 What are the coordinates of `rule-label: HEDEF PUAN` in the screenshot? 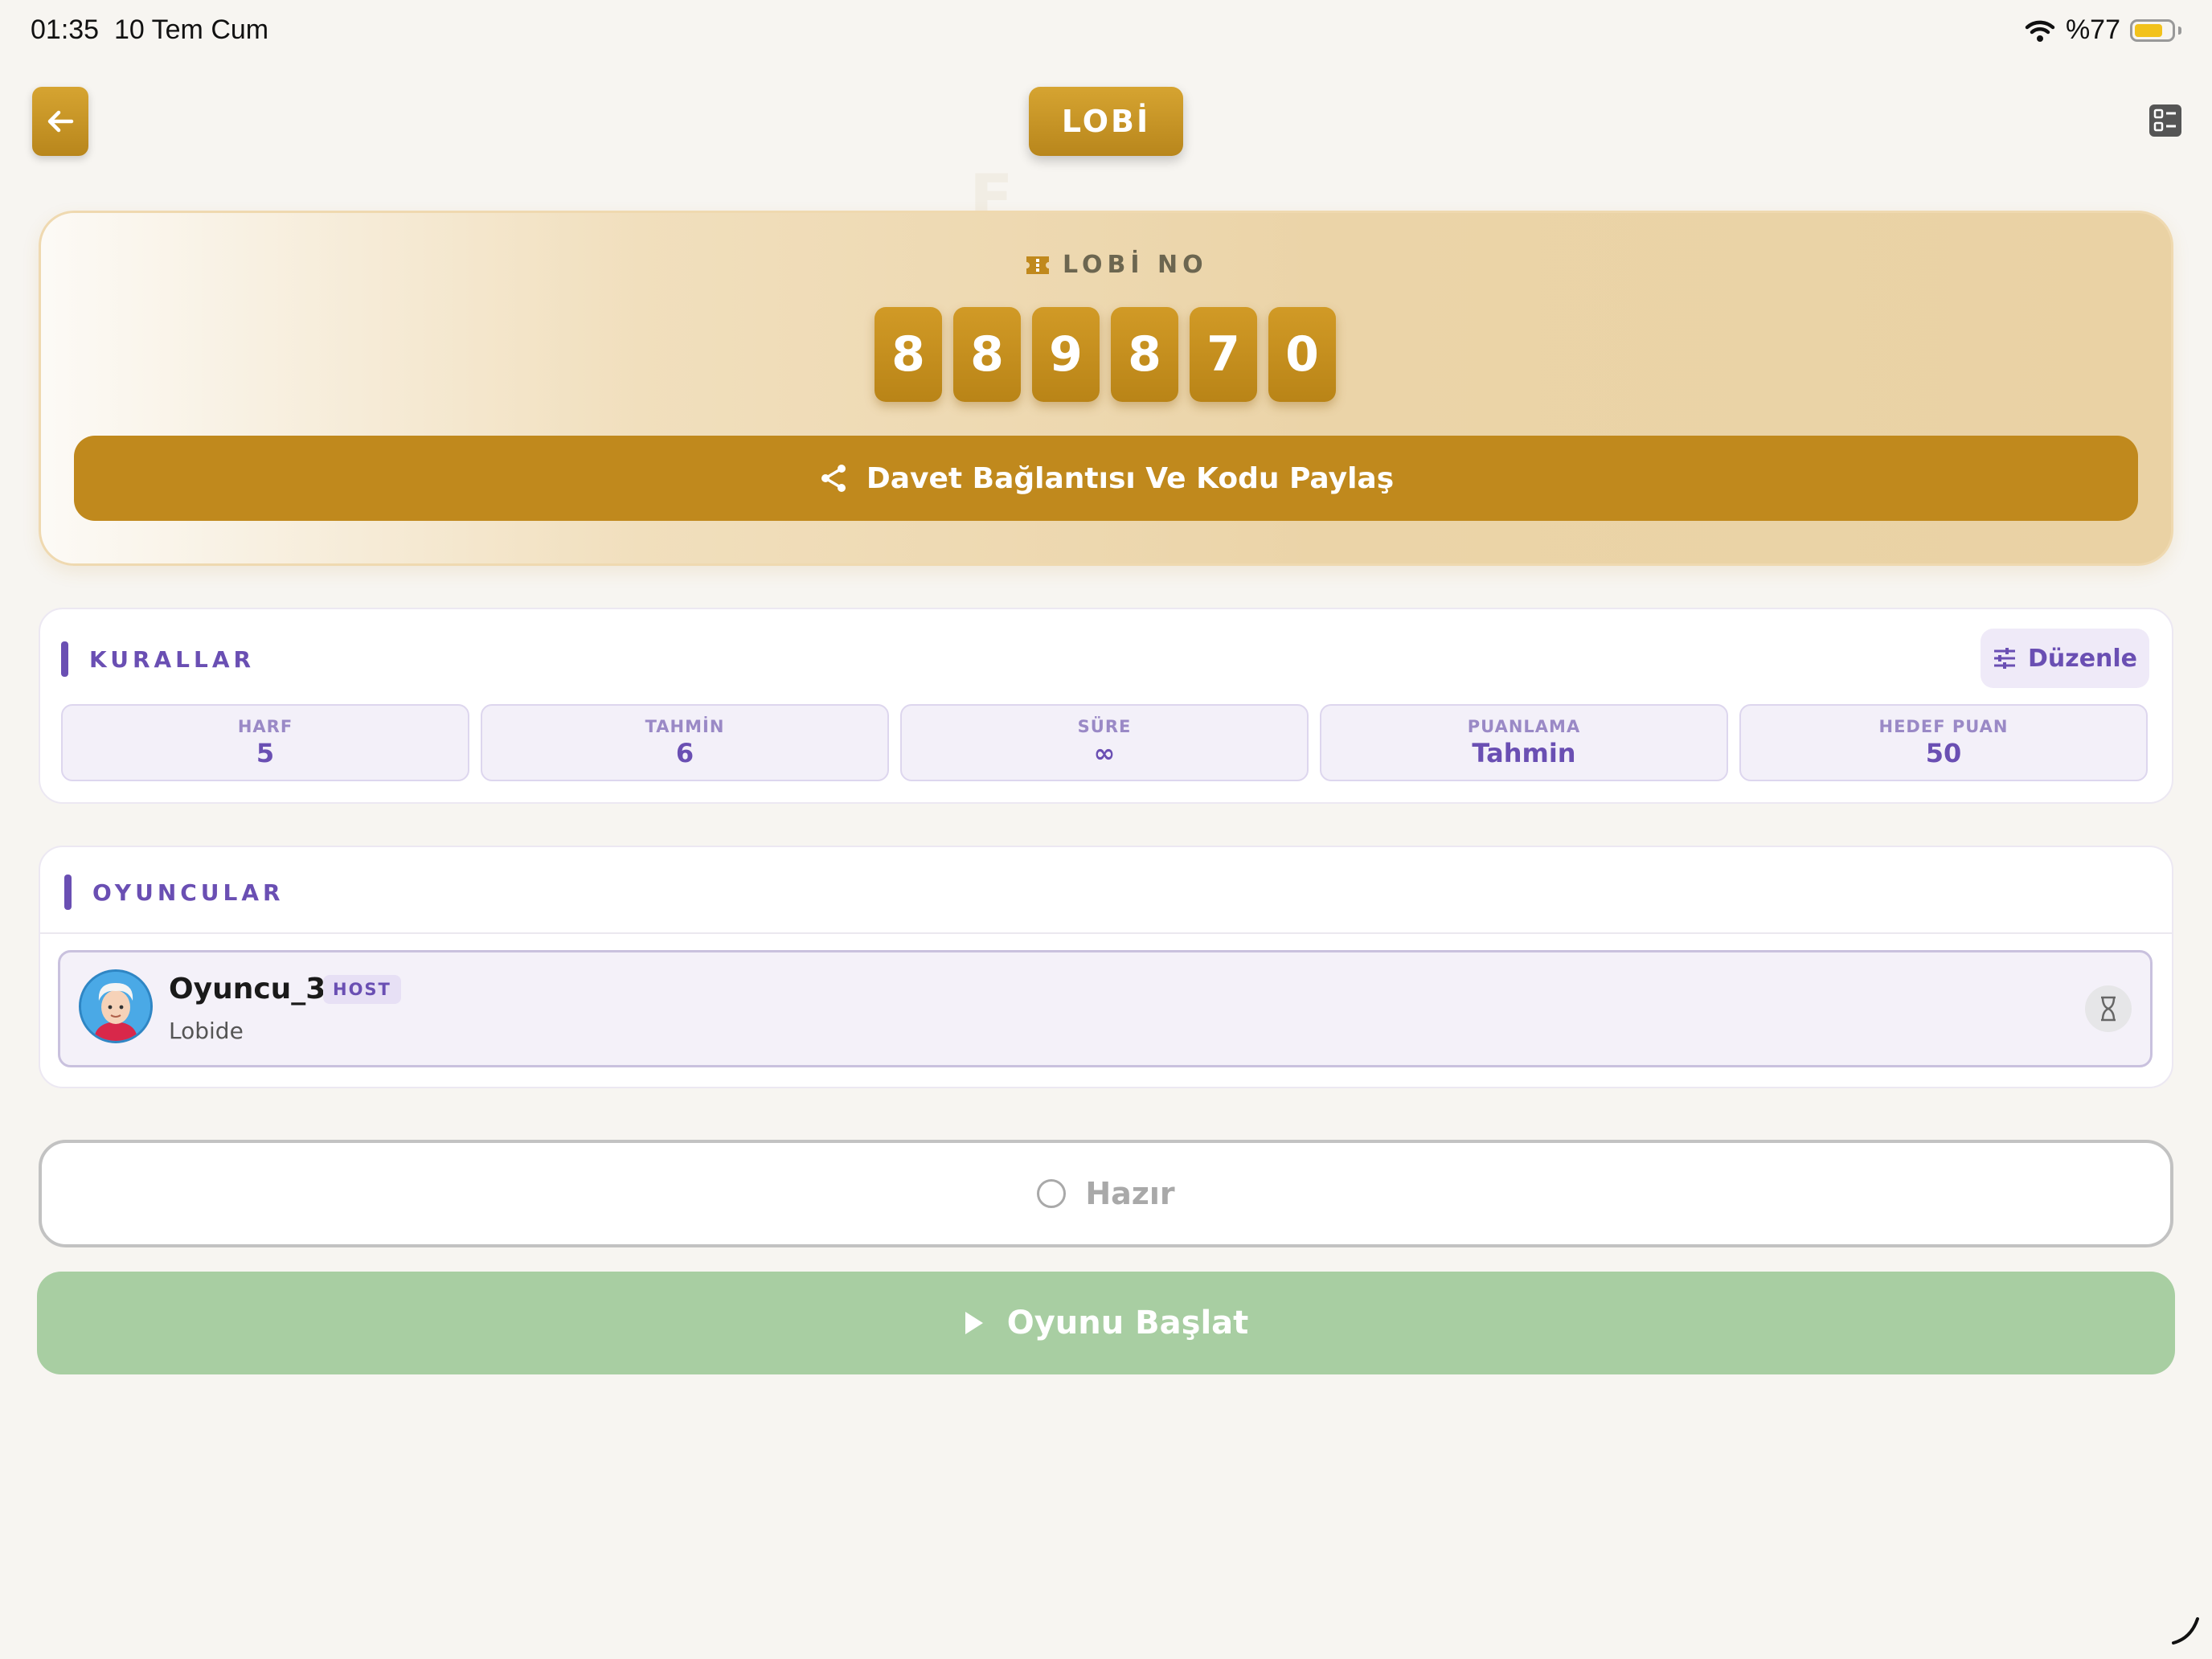 It's located at (1943, 726).